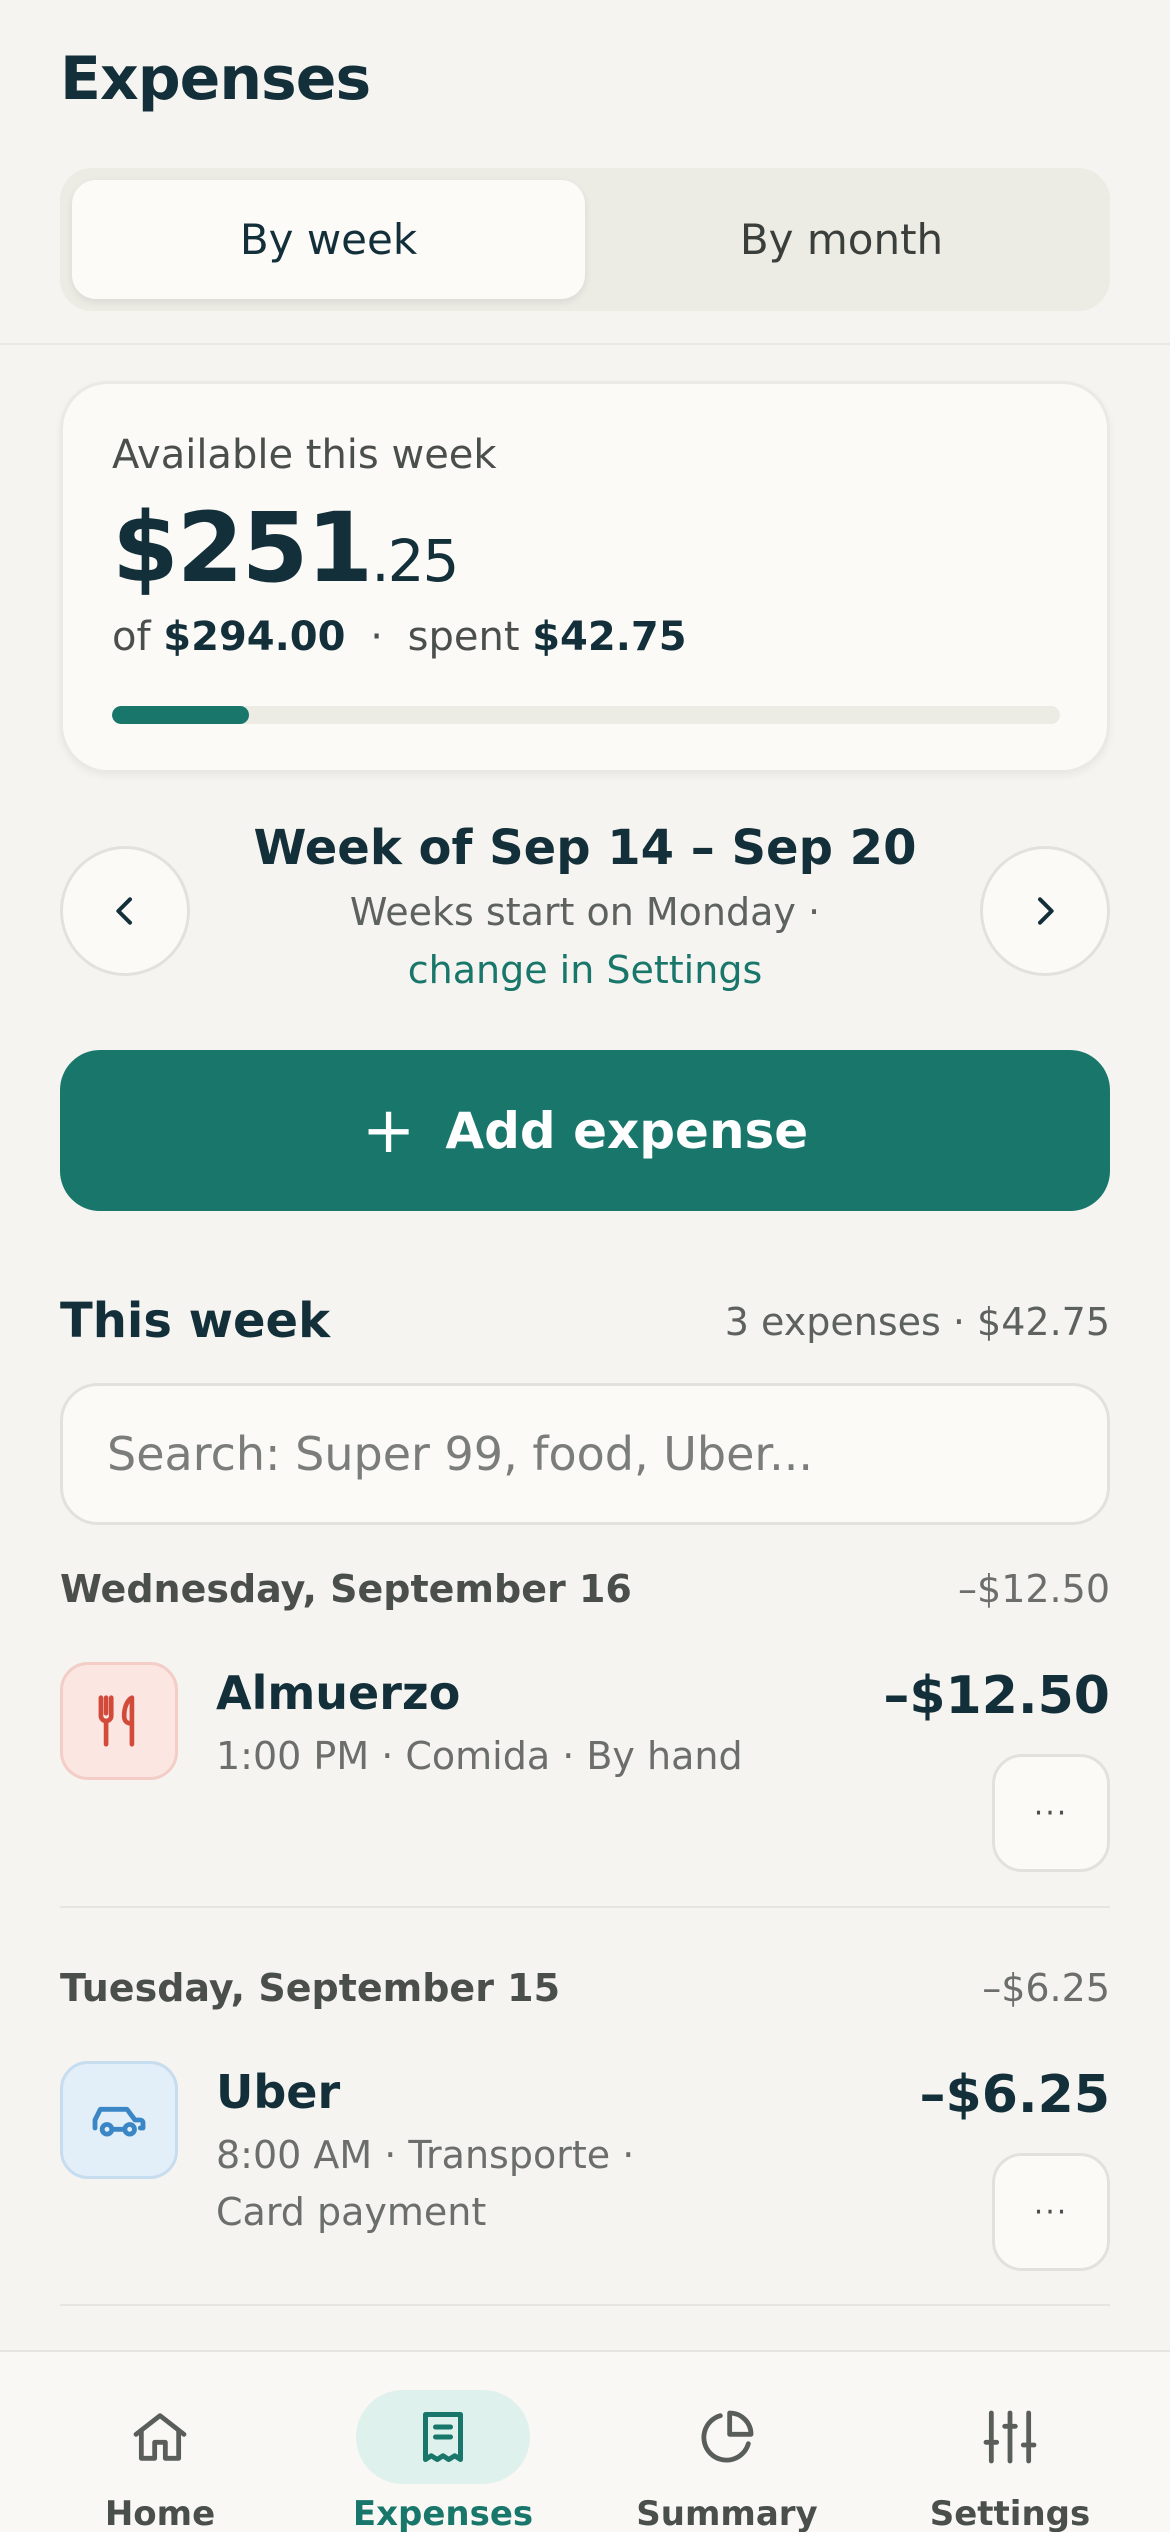 The height and width of the screenshot is (2532, 1170). I want to click on page-title: Expenses, so click(215, 79).